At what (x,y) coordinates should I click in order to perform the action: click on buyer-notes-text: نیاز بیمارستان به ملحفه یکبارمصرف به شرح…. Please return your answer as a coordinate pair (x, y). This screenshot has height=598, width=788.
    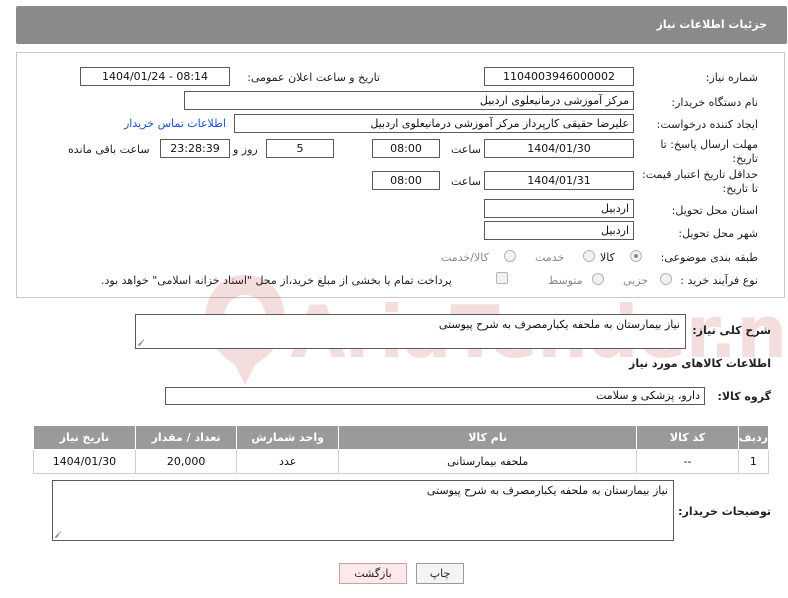
    Looking at the image, I should click on (547, 490).